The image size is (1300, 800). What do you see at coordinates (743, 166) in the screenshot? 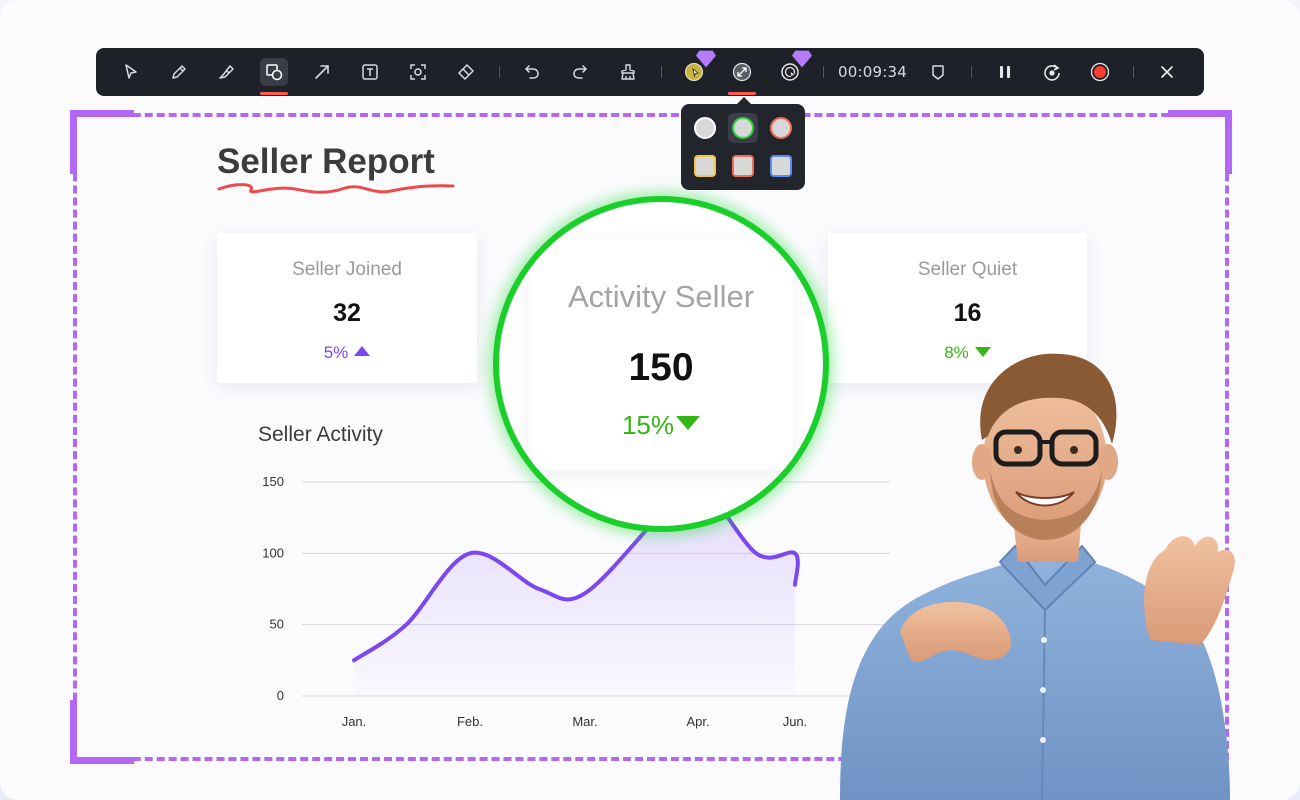
I see `swatch-red-square` at bounding box center [743, 166].